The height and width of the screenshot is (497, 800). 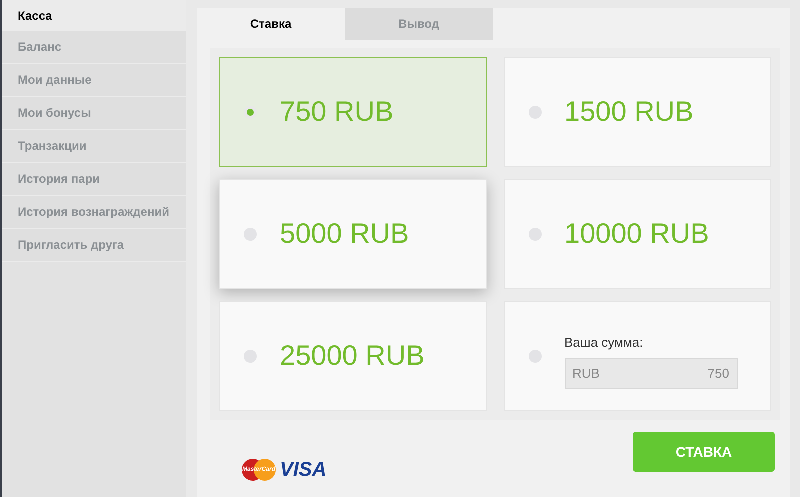 I want to click on amount-option: 25000 RUB, so click(x=352, y=356).